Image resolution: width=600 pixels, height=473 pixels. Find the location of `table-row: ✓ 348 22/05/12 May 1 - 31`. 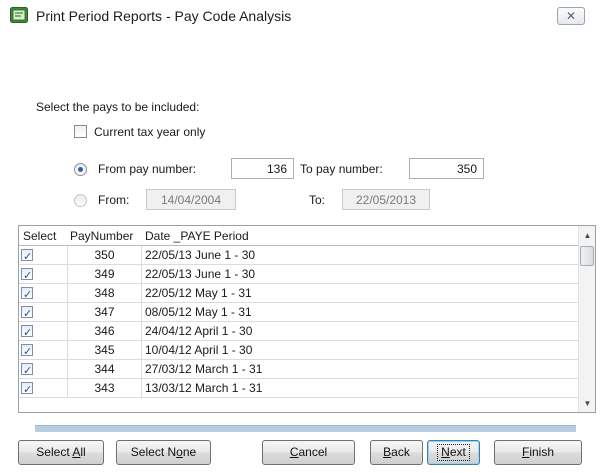

table-row: ✓ 348 22/05/12 May 1 - 31 is located at coordinates (298, 293).